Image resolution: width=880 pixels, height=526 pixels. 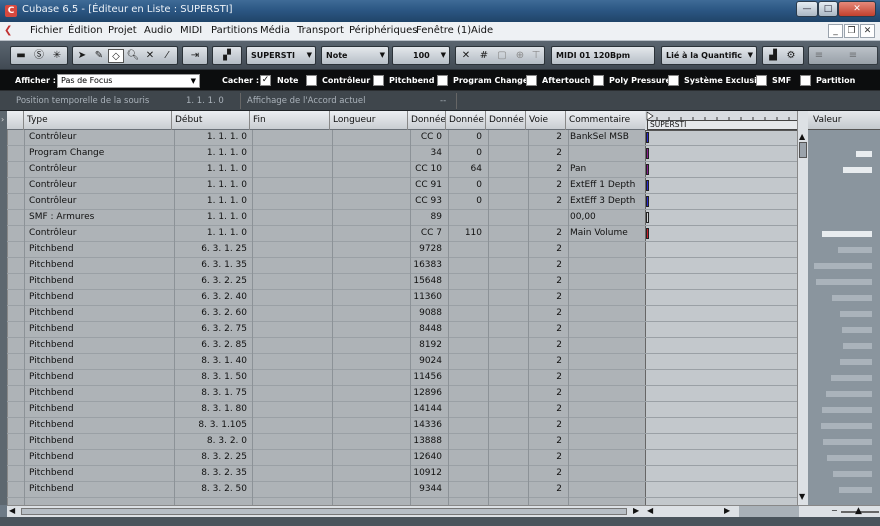 What do you see at coordinates (425, 393) in the screenshot?
I see `cell-data1: 12896` at bounding box center [425, 393].